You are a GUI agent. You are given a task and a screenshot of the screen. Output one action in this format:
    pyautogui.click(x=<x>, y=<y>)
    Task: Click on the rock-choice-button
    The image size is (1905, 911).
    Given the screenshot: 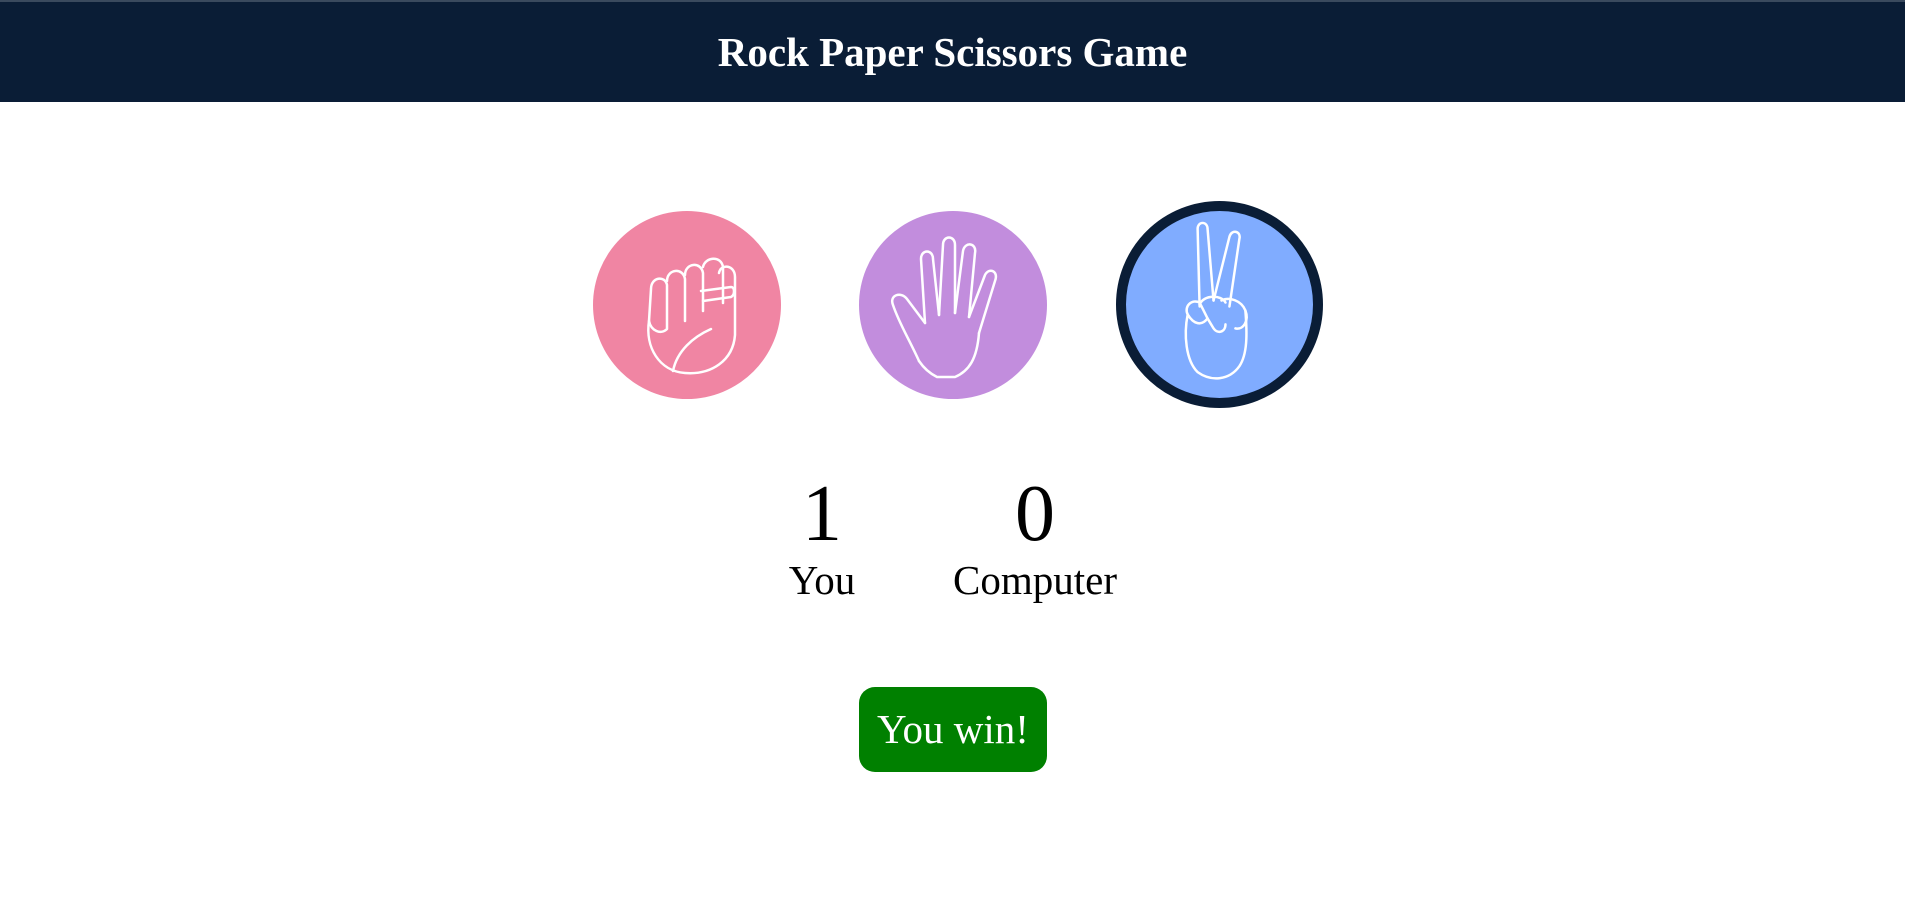 What is the action you would take?
    pyautogui.click(x=687, y=305)
    